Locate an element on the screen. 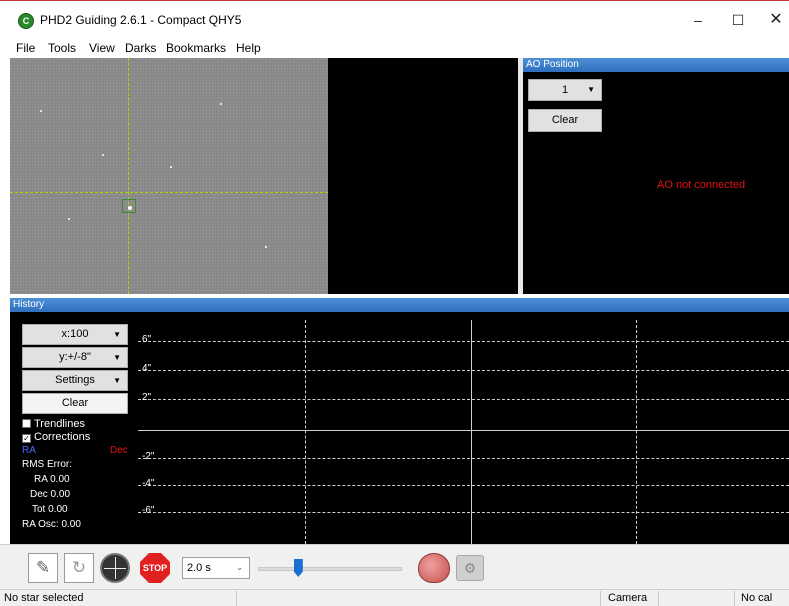 The width and height of the screenshot is (789, 606). rms-tot-value: Tot 0.00 is located at coordinates (50, 509).